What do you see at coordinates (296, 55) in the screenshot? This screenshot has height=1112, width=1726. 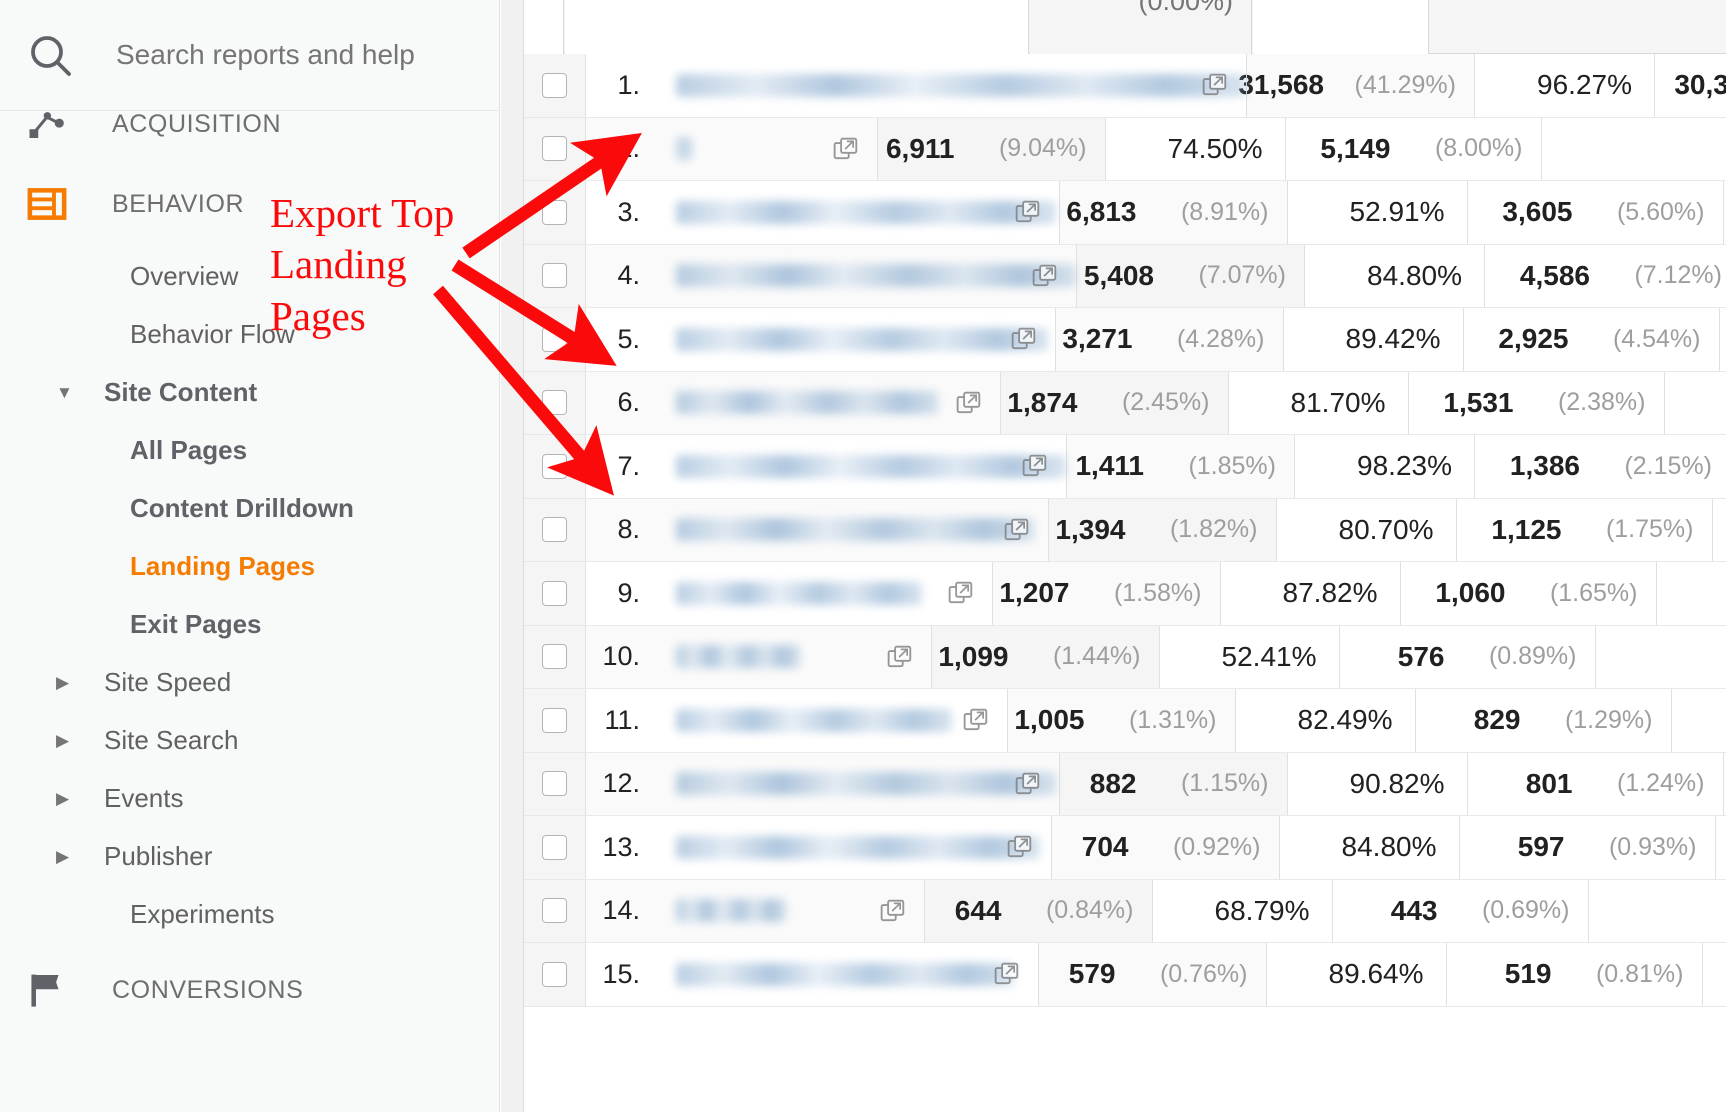 I see `search-input` at bounding box center [296, 55].